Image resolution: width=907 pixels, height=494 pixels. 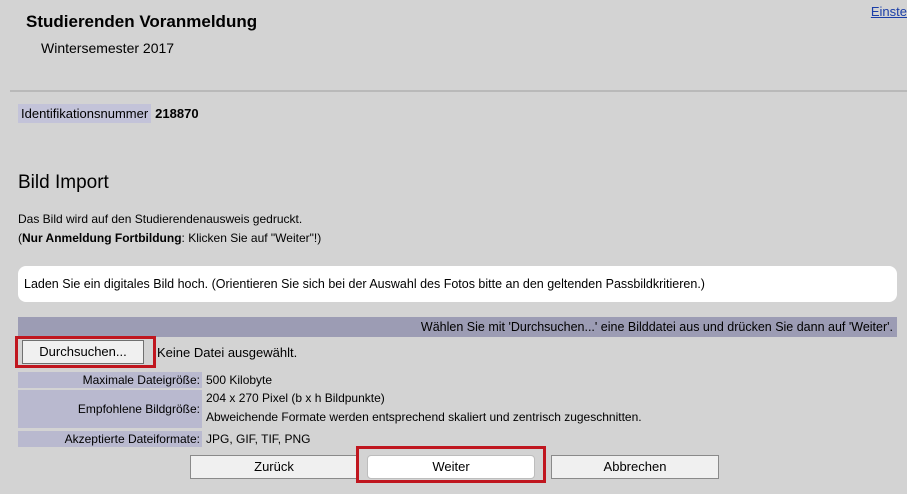 I want to click on note-rest: : Klicken Sie auf "Weiter"!), so click(x=251, y=238).